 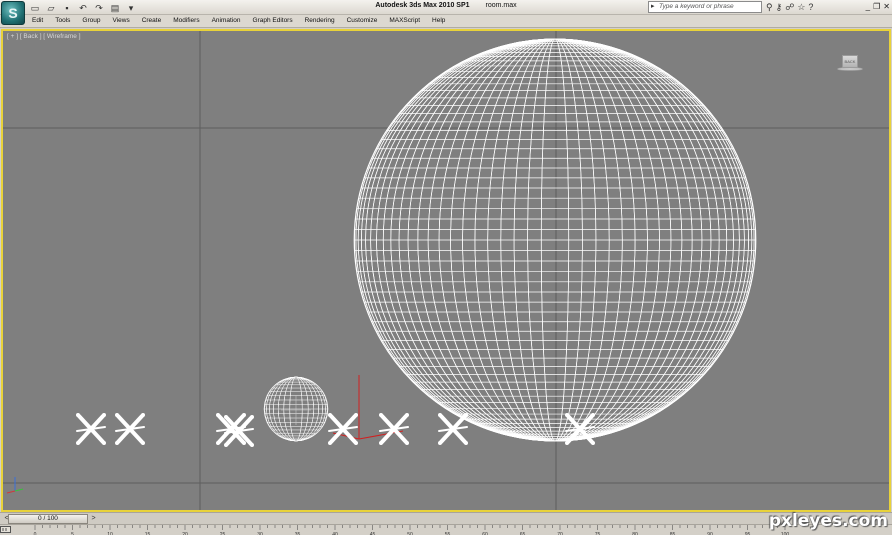 What do you see at coordinates (810, 7) in the screenshot?
I see `help-icon: ?` at bounding box center [810, 7].